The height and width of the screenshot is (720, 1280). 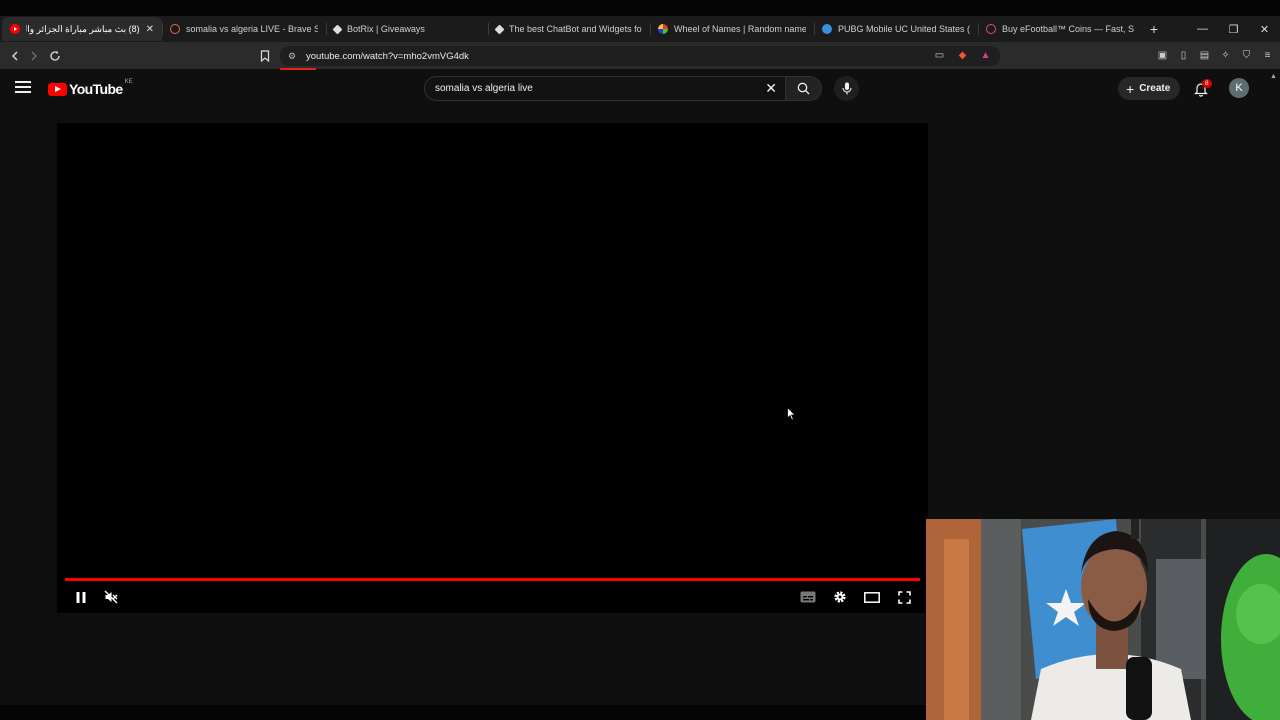 What do you see at coordinates (57, 89) in the screenshot?
I see `youtube-play-icon` at bounding box center [57, 89].